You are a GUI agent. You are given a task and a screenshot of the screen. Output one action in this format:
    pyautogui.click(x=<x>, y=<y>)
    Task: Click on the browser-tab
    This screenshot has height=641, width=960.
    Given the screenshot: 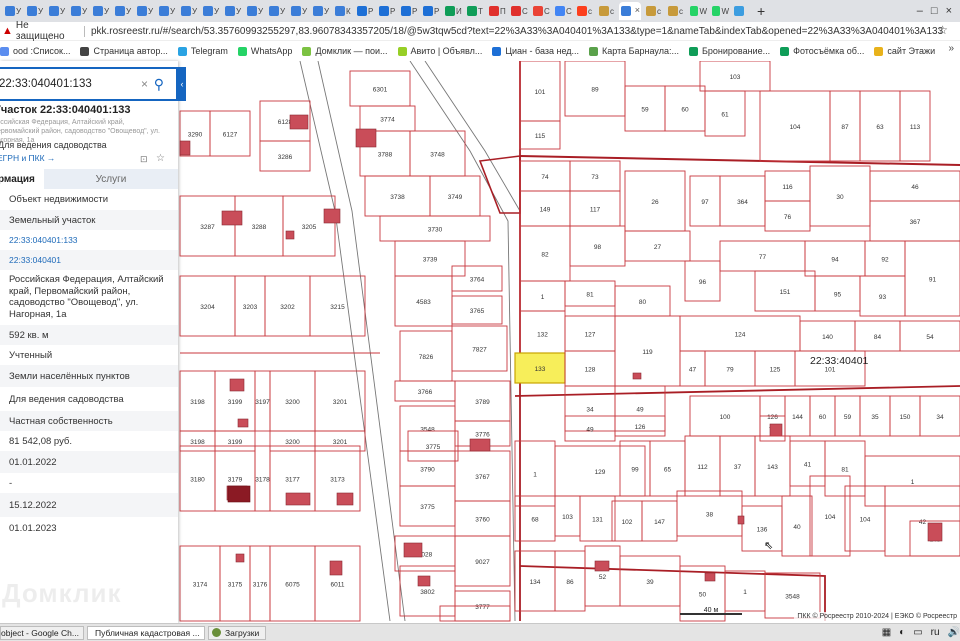 What is the action you would take?
    pyautogui.click(x=741, y=11)
    